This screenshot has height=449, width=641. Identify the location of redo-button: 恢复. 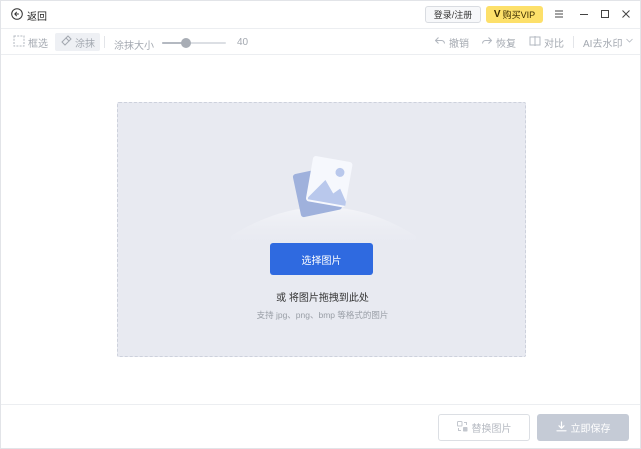
(498, 42).